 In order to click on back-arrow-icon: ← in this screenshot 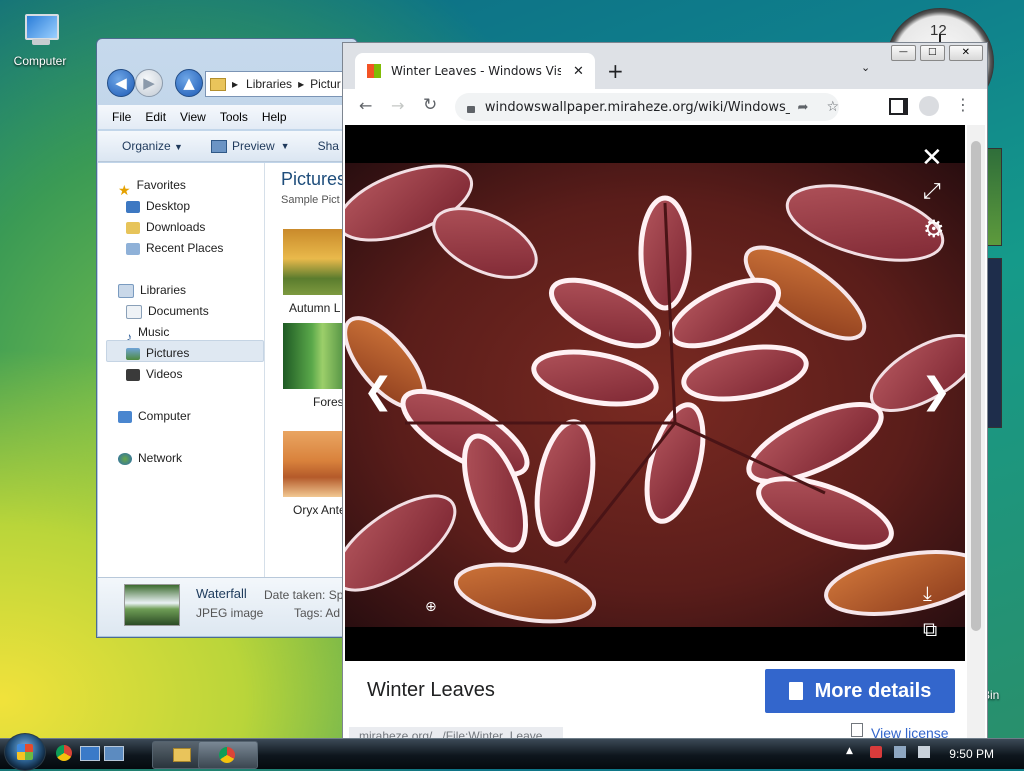, I will do `click(365, 105)`.